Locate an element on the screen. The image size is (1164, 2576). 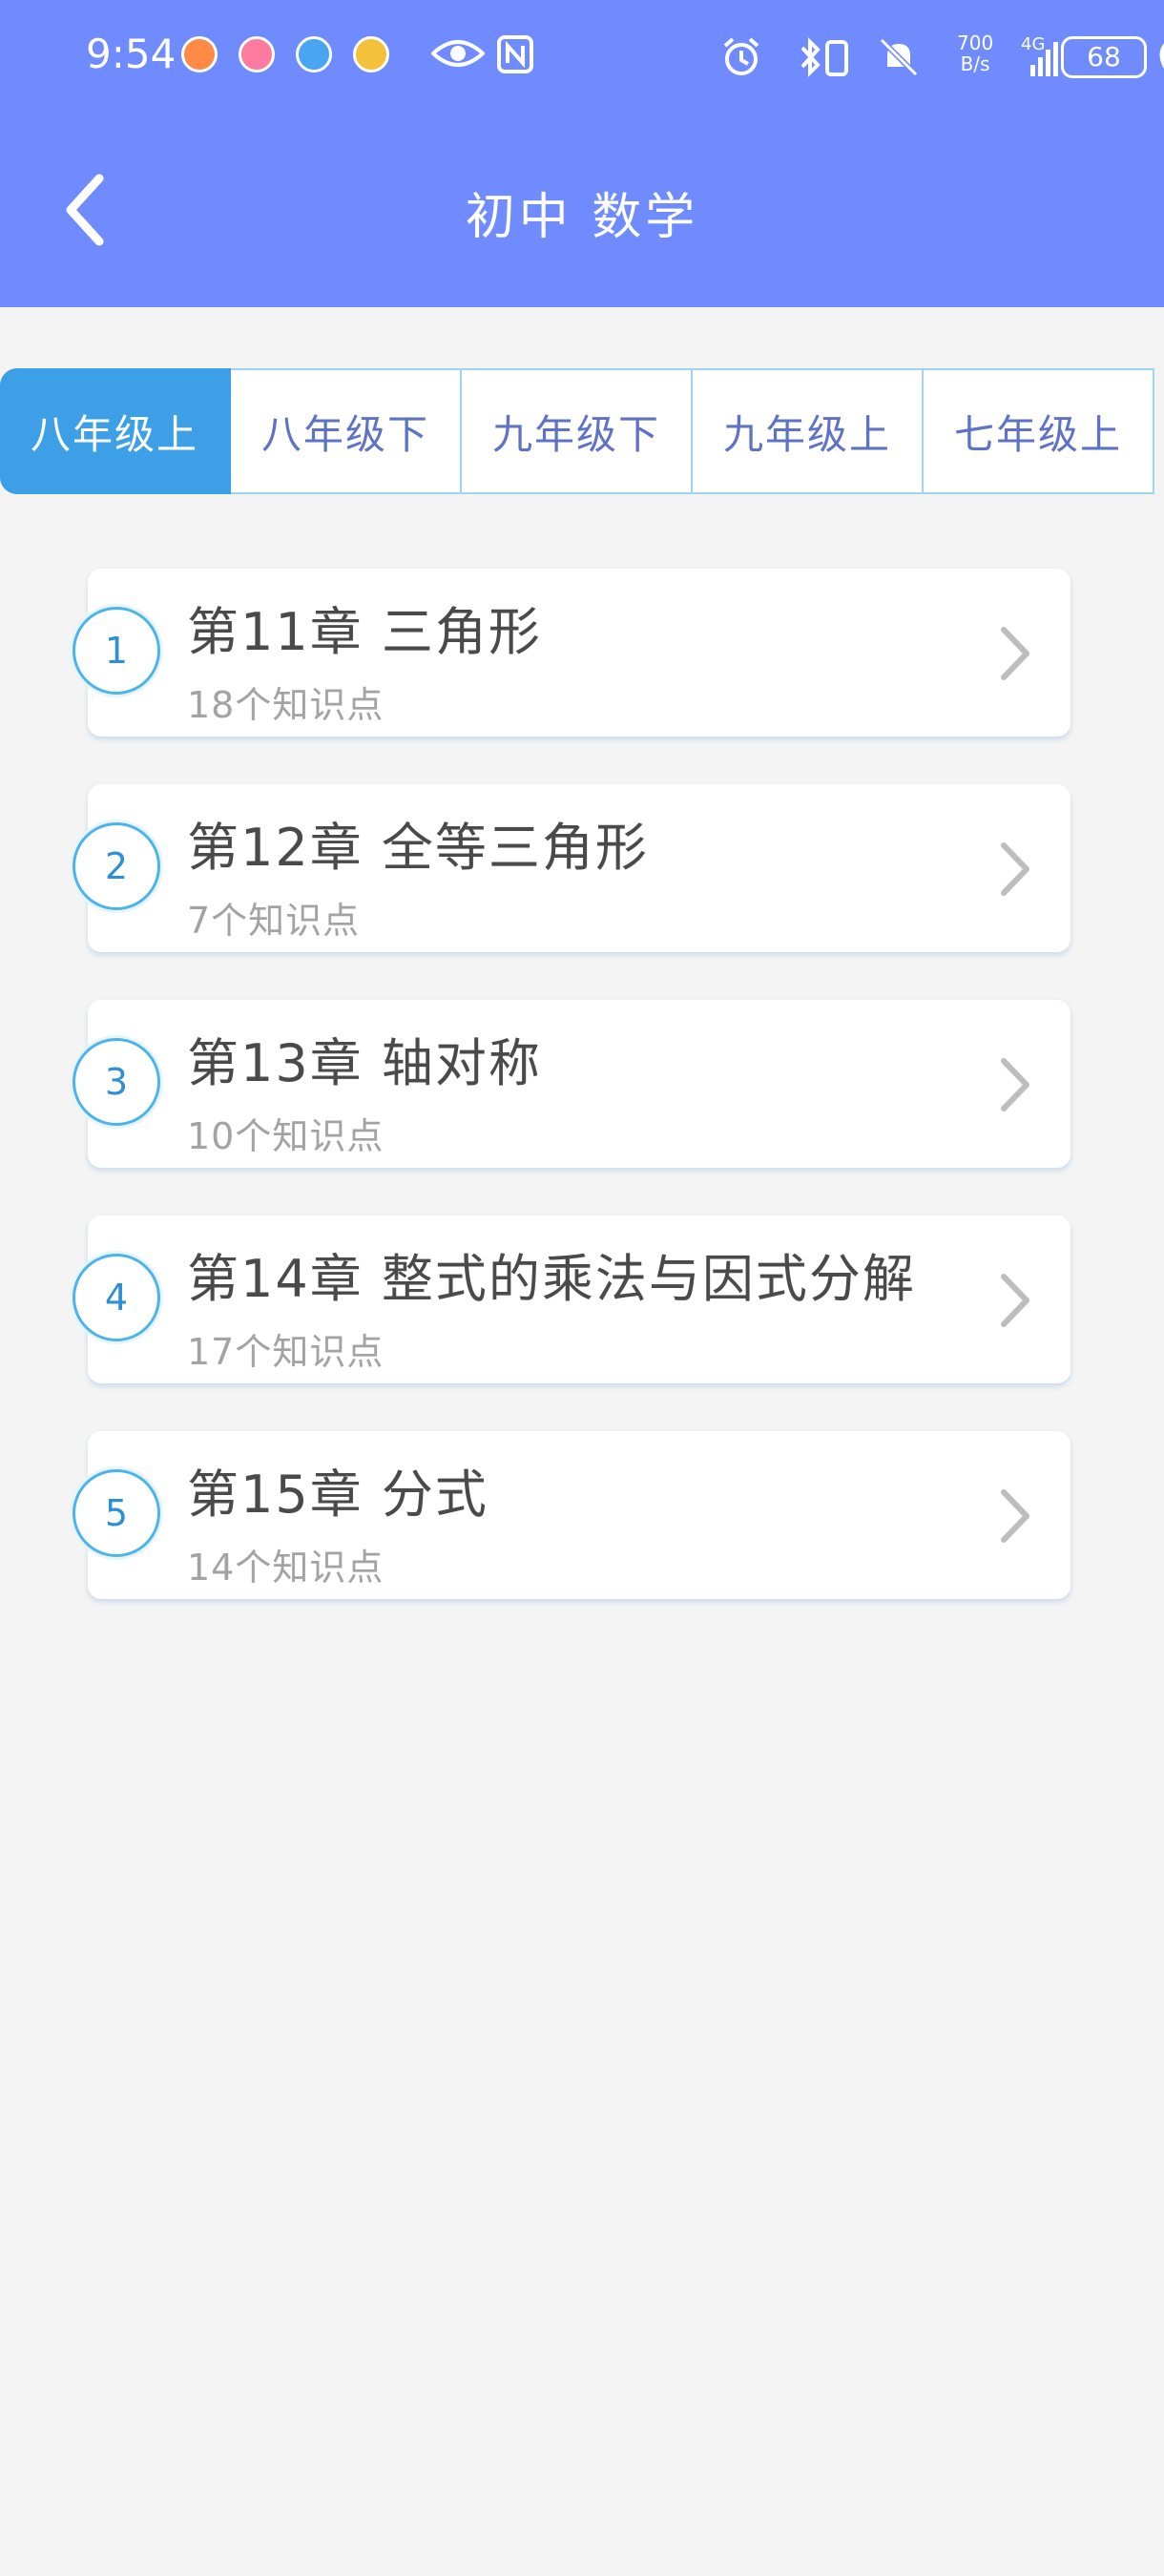
alarm-icon is located at coordinates (741, 56).